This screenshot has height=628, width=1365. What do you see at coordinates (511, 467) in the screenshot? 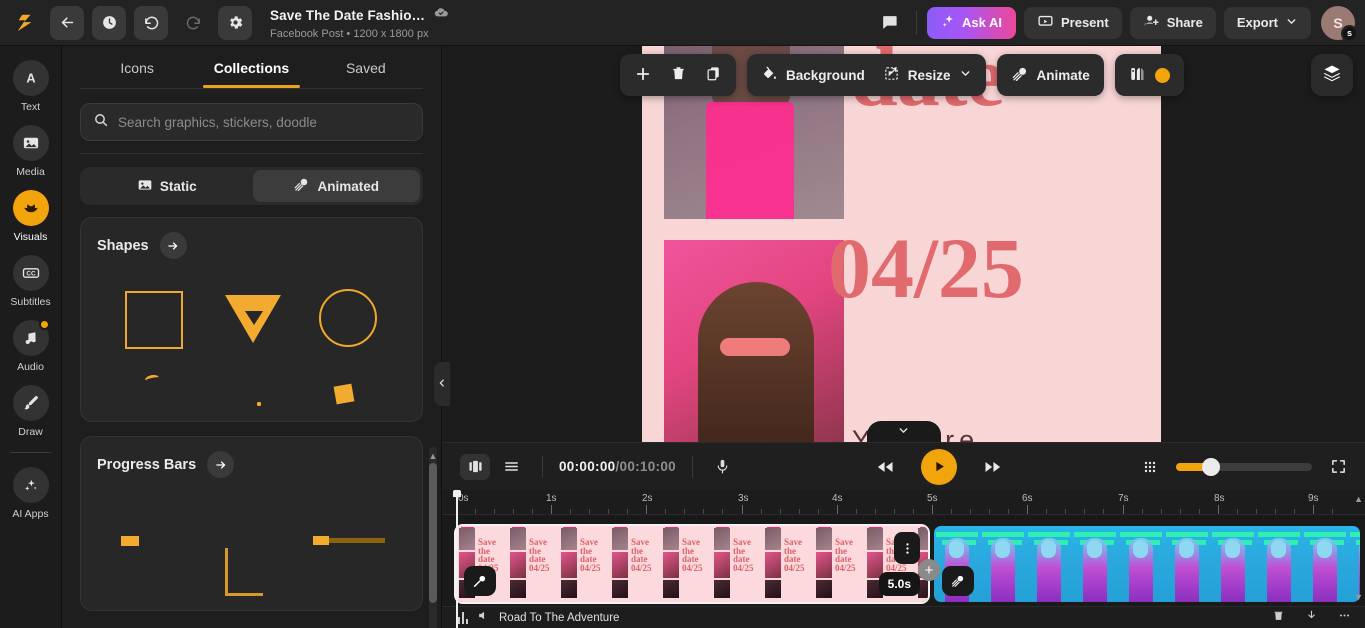
I see `list-view-icon` at bounding box center [511, 467].